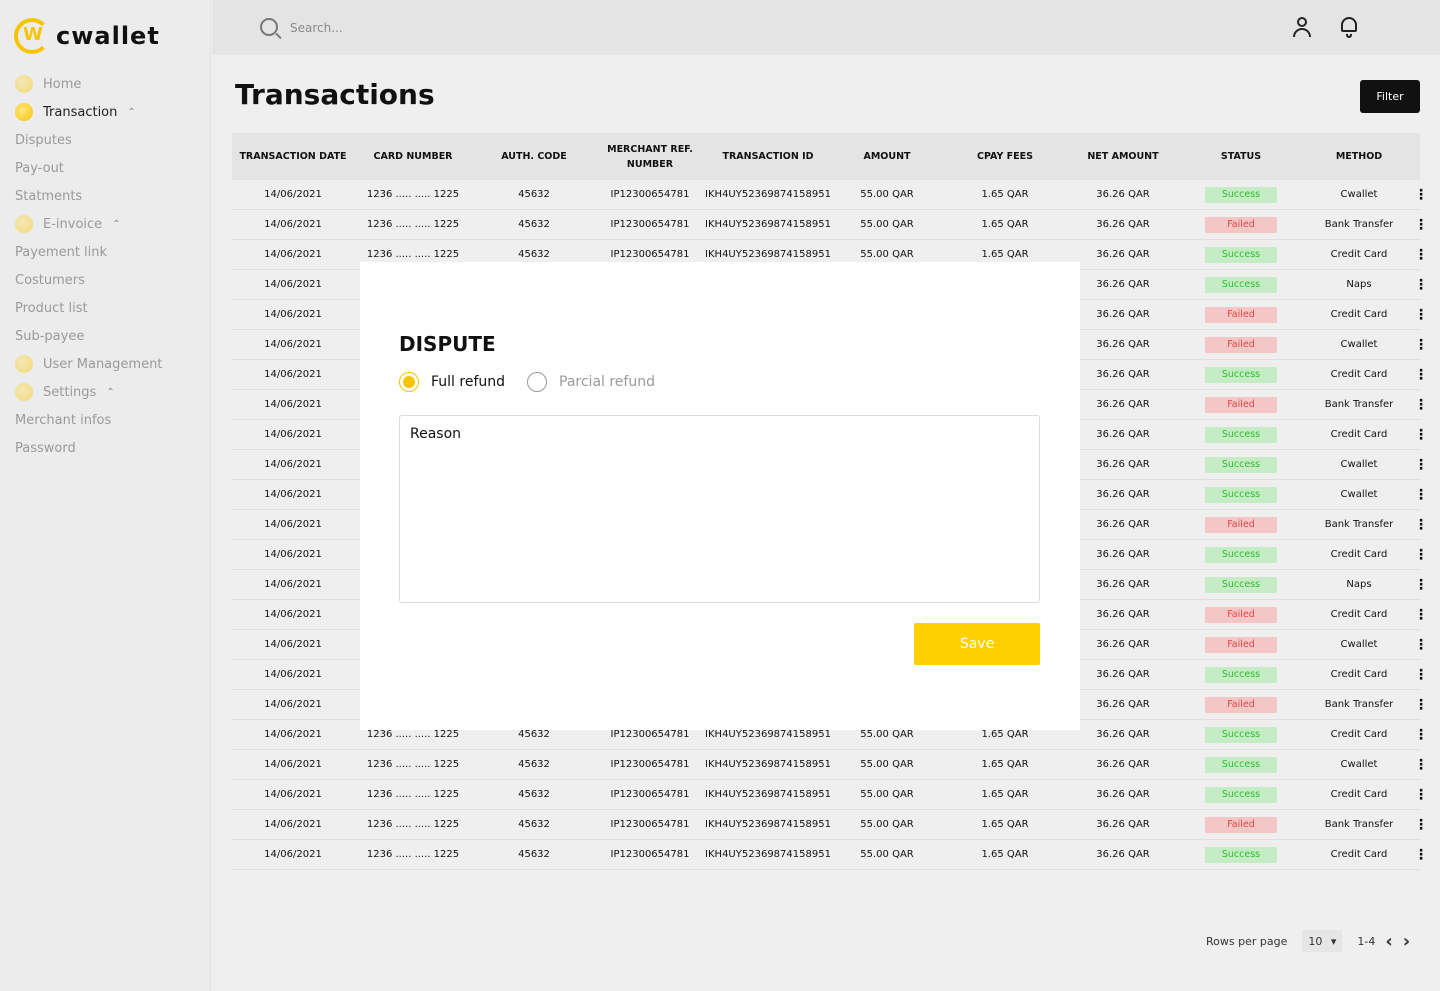  I want to click on table-cell: Naps, so click(1359, 284).